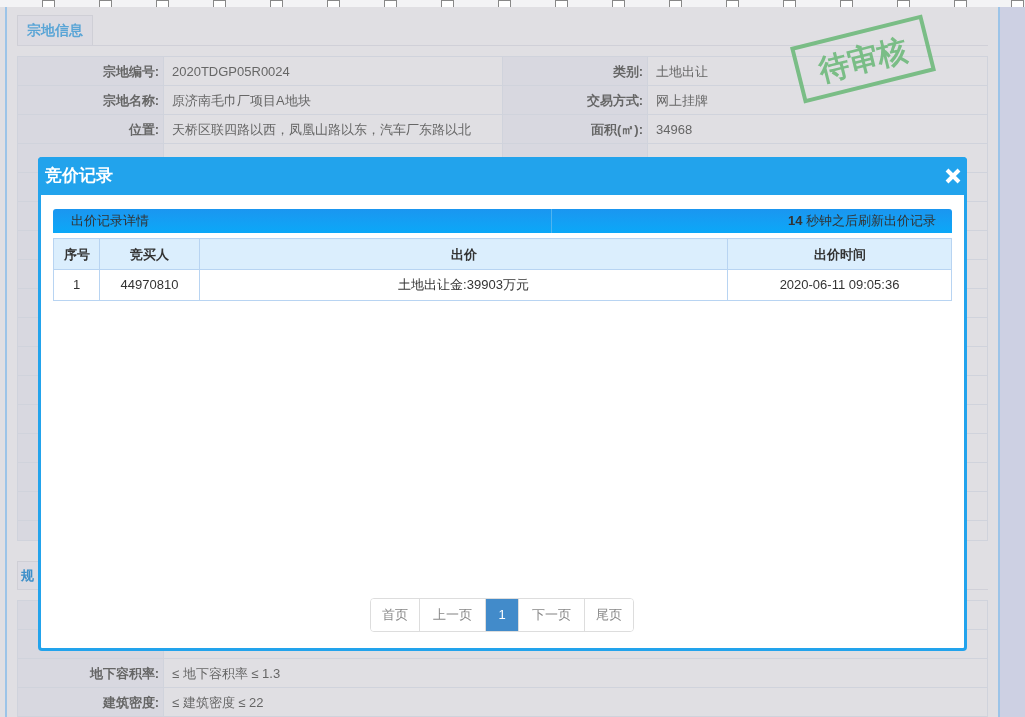  What do you see at coordinates (76, 285) in the screenshot?
I see `table-cell-text: 1` at bounding box center [76, 285].